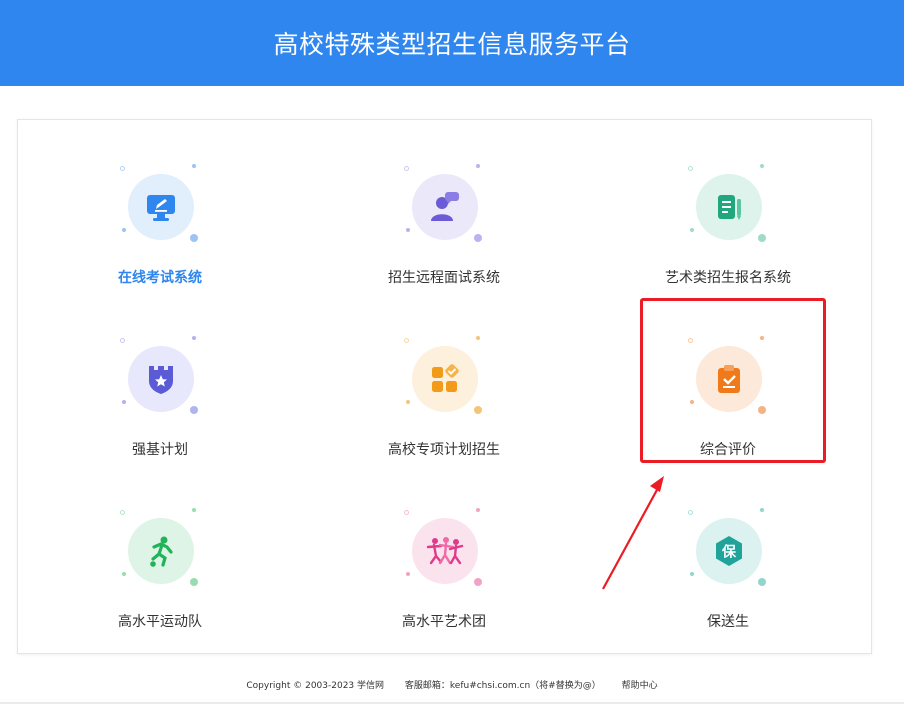 The width and height of the screenshot is (904, 704). Describe the element at coordinates (640, 686) in the screenshot. I see `help-center-link: 帮助中心` at that location.